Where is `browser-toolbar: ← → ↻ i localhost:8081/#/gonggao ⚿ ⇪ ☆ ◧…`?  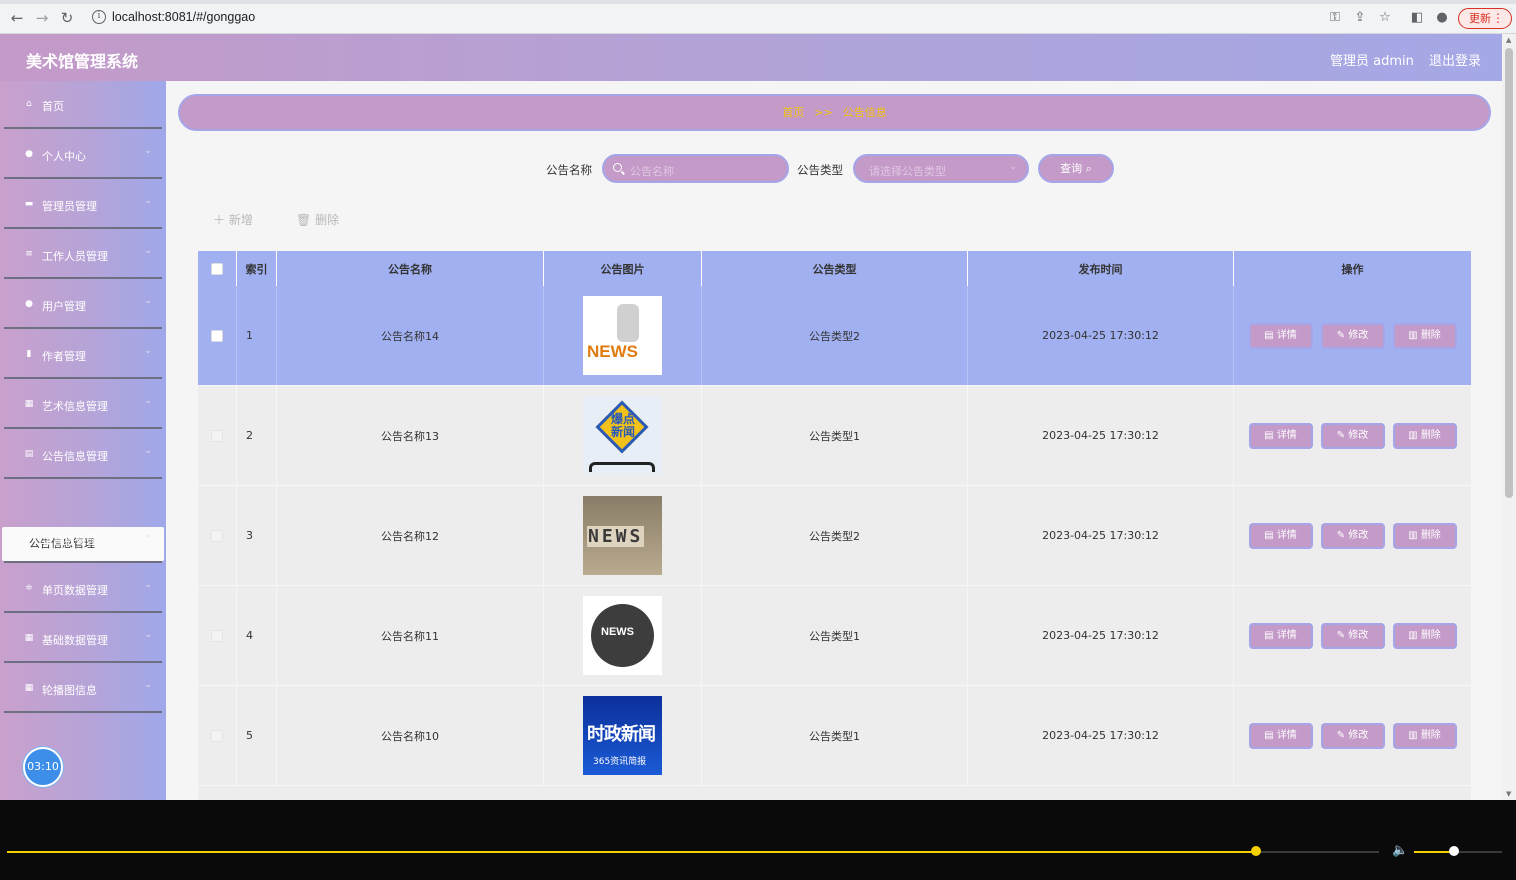
browser-toolbar: ← → ↻ i localhost:8081/#/gonggao ⚿ ⇪ ☆ ◧… is located at coordinates (758, 17).